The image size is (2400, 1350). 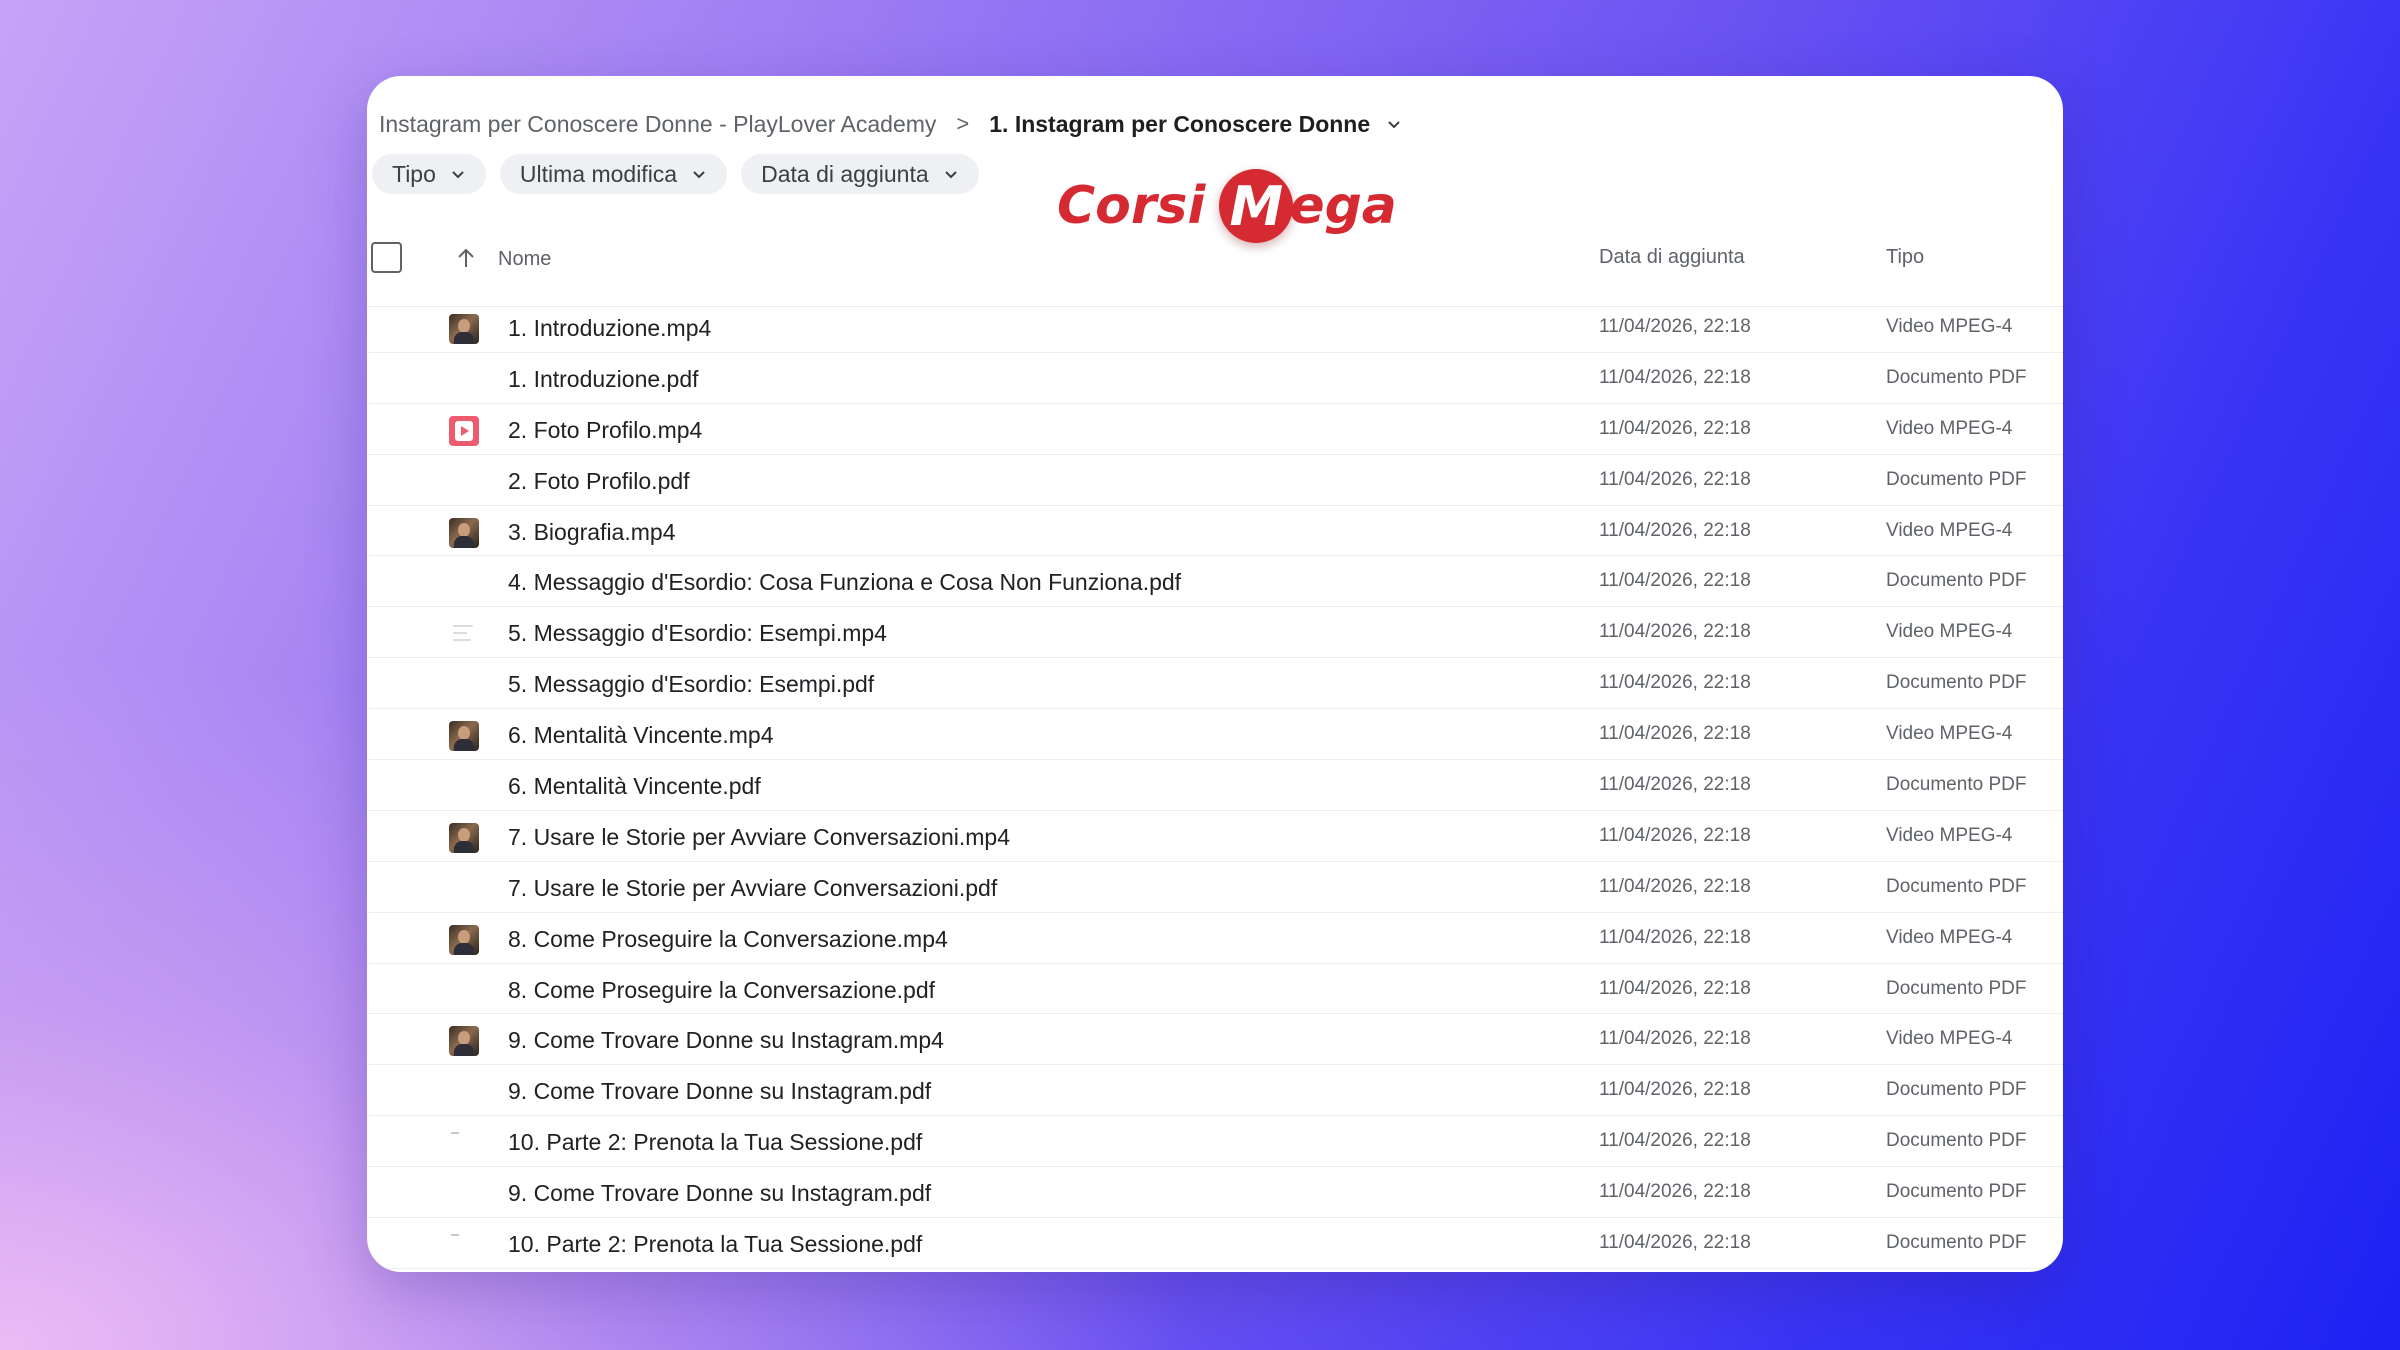 I want to click on sort-ascending-icon, so click(x=466, y=258).